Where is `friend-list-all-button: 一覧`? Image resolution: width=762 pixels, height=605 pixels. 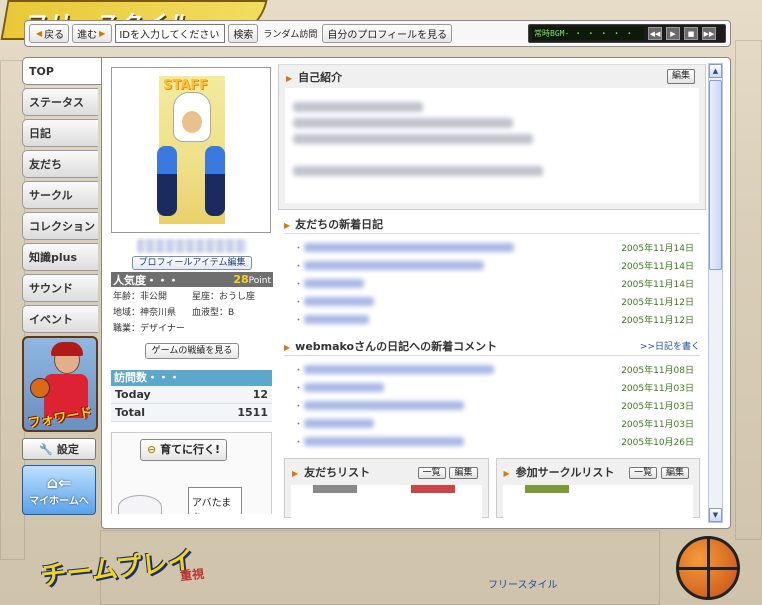
friend-list-all-button: 一覧 is located at coordinates (431, 472).